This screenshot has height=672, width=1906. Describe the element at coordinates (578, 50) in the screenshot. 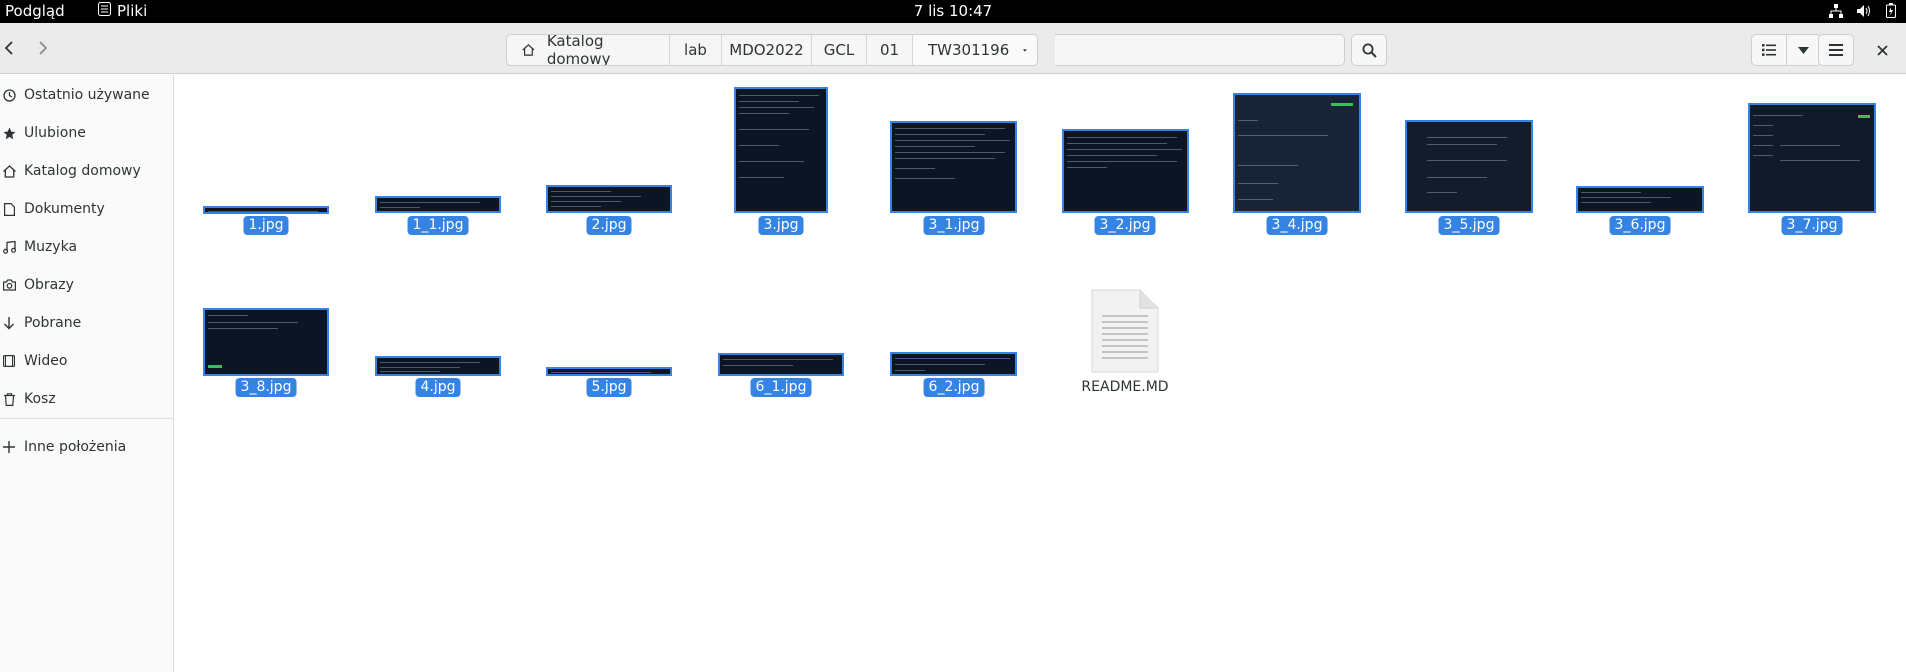

I see `breadcrumb-home-label: Katalog domowy` at that location.